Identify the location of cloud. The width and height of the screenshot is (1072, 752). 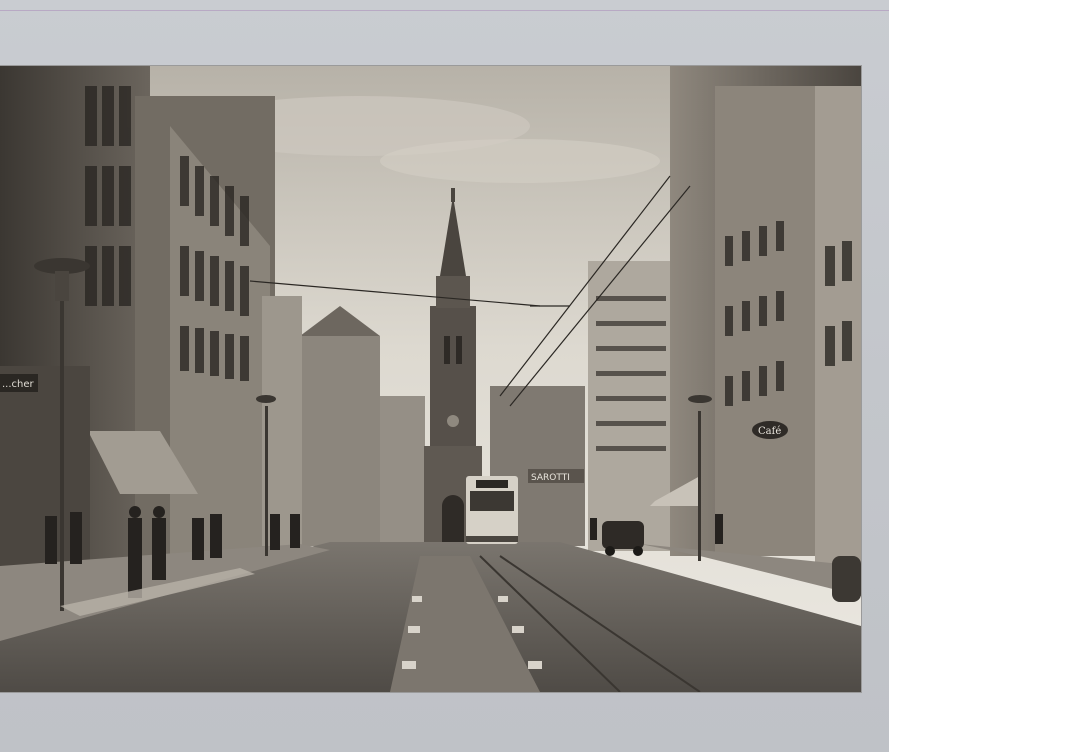
(520, 161).